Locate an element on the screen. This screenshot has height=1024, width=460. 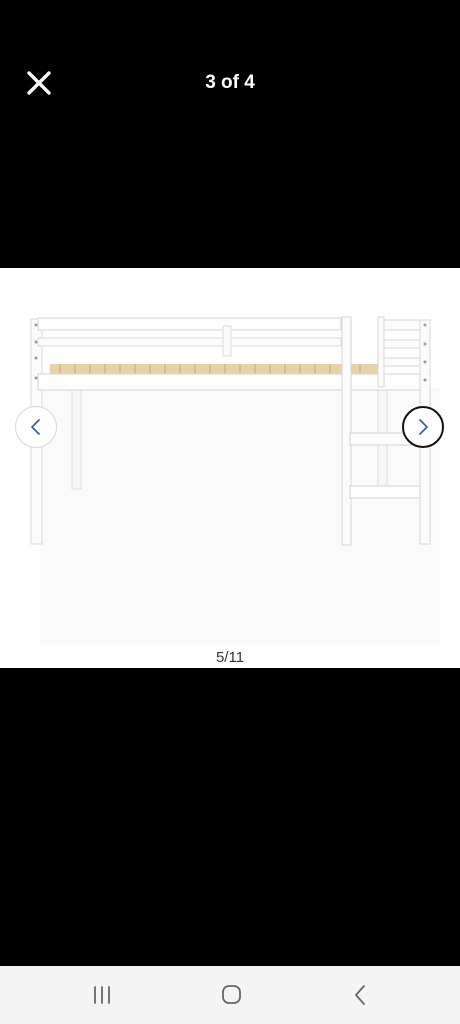
image-index-label: 5/11 is located at coordinates (230, 657).